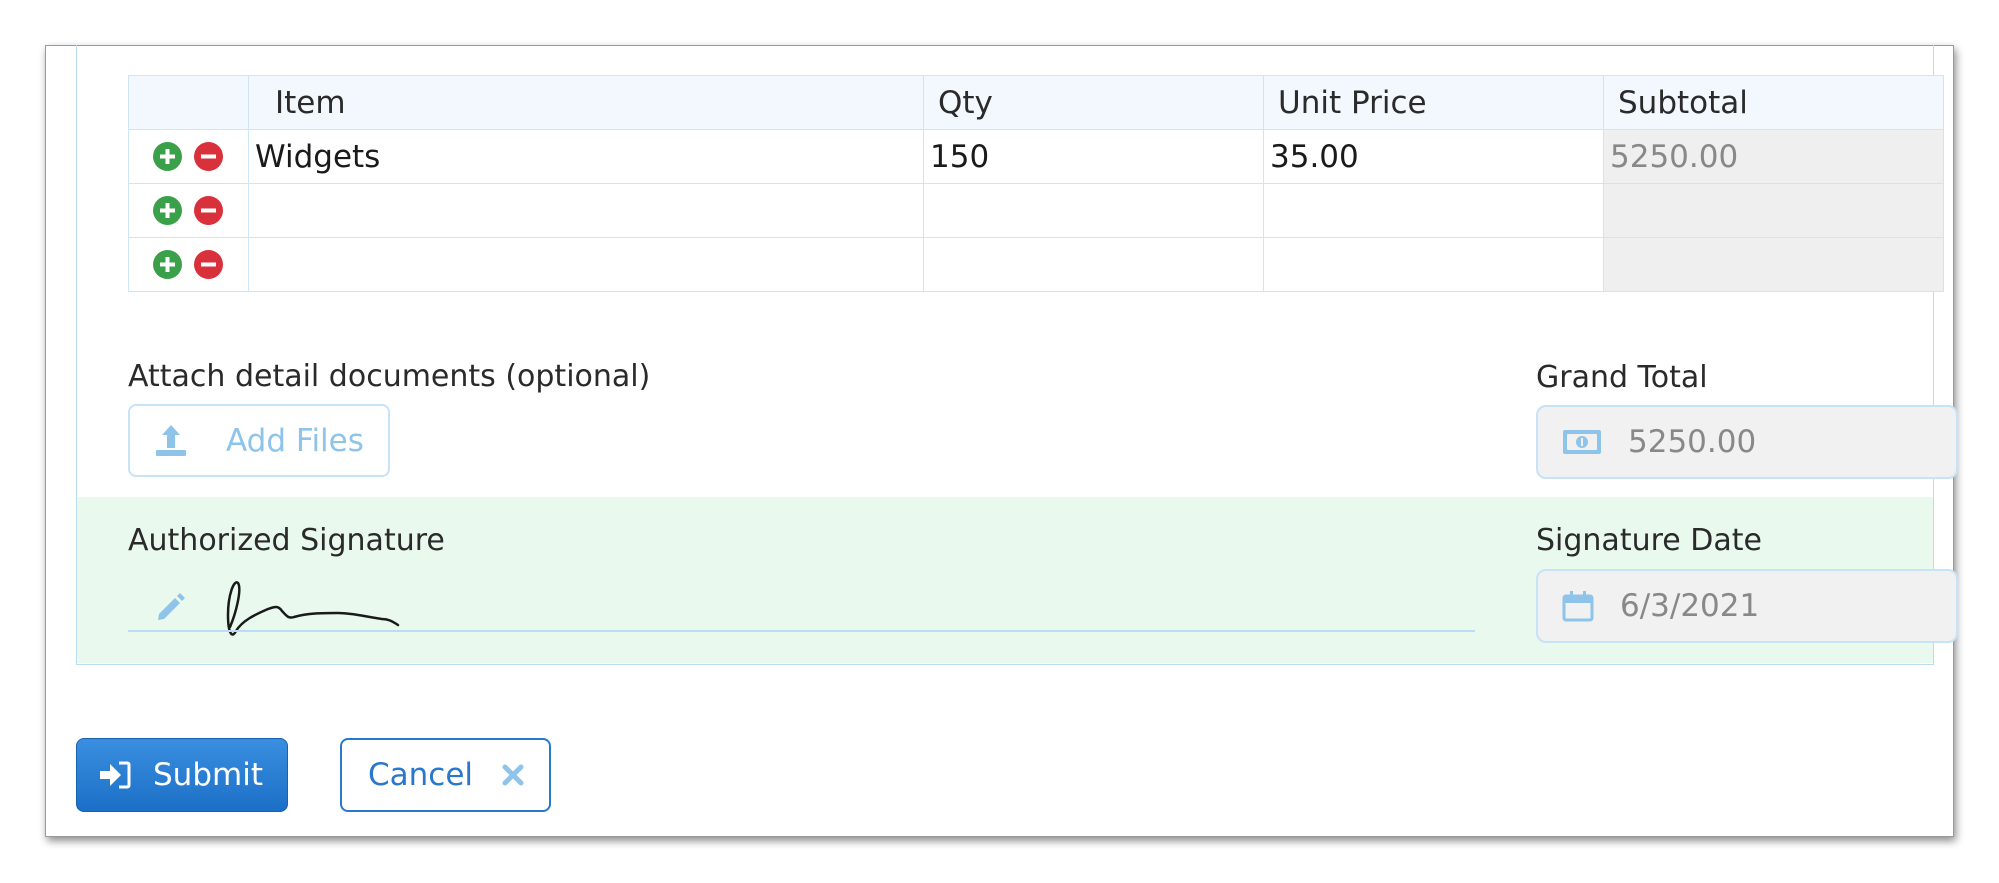 The width and height of the screenshot is (1999, 883). What do you see at coordinates (586, 156) in the screenshot?
I see `item-cell: Widgets` at bounding box center [586, 156].